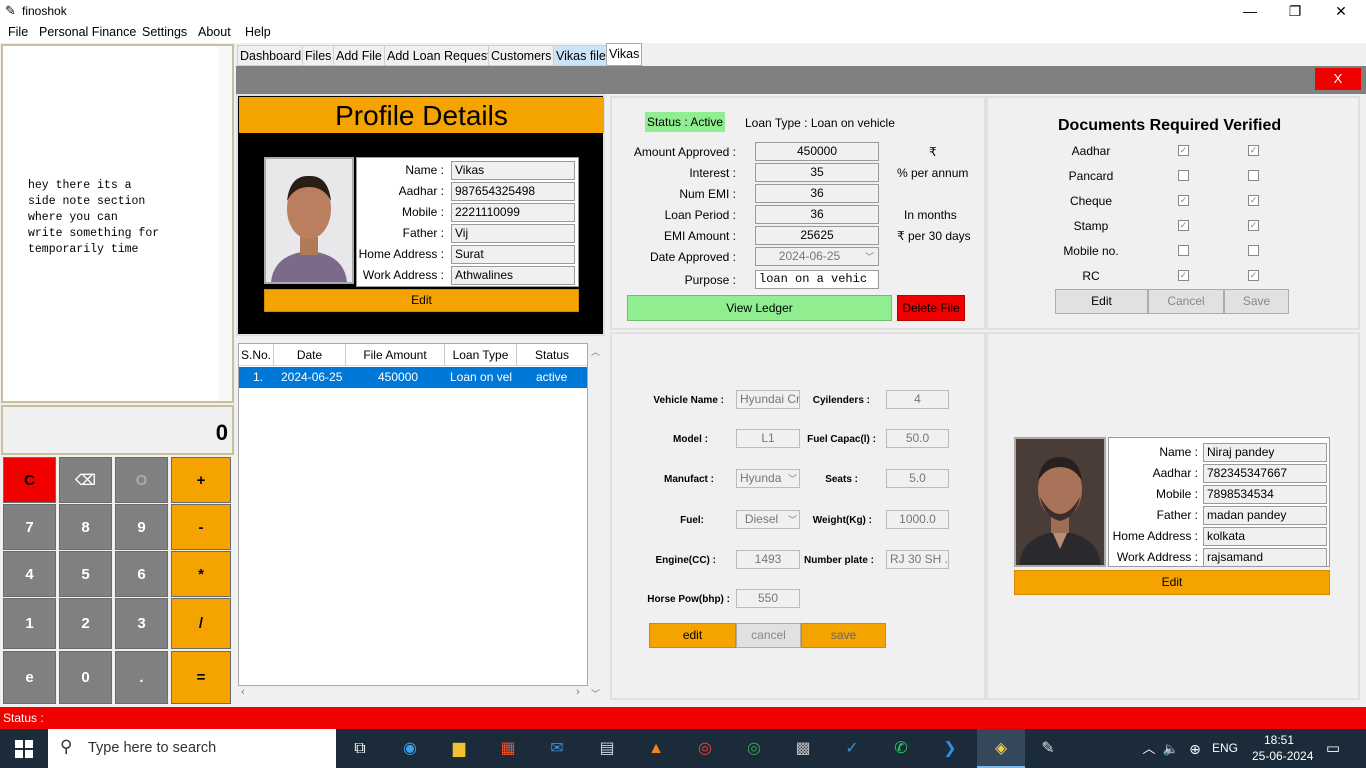 The width and height of the screenshot is (1366, 768). What do you see at coordinates (1333, 749) in the screenshot?
I see `notifications-icon: ▭` at bounding box center [1333, 749].